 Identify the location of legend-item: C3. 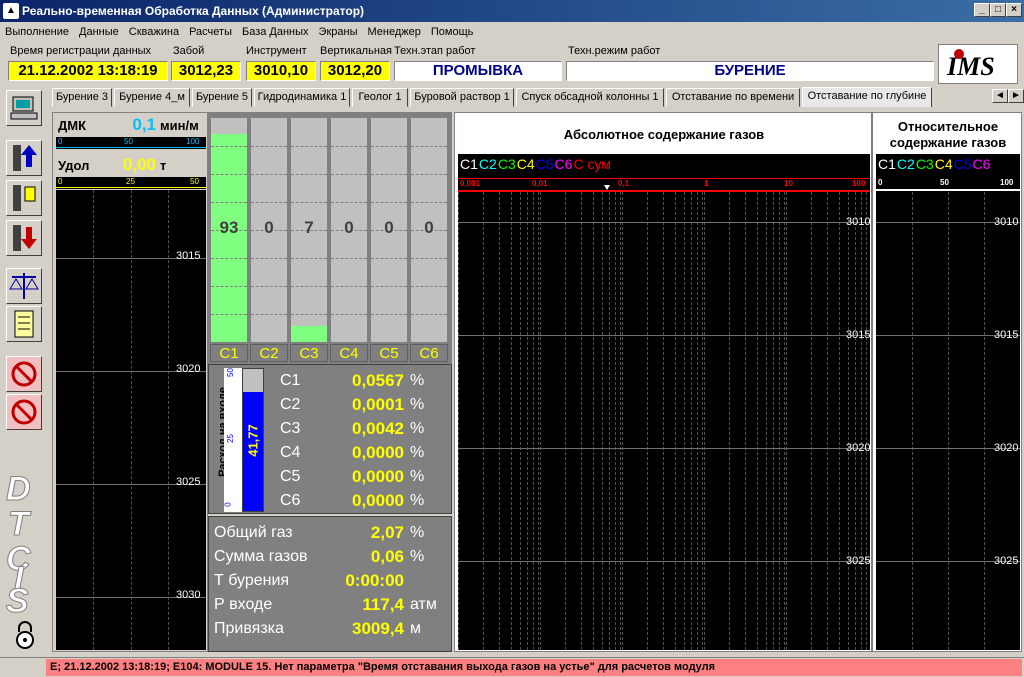
(506, 164).